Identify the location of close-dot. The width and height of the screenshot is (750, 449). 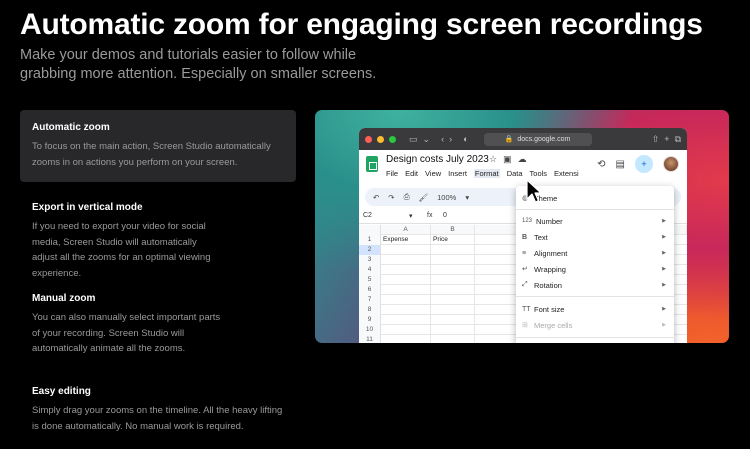
(368, 139).